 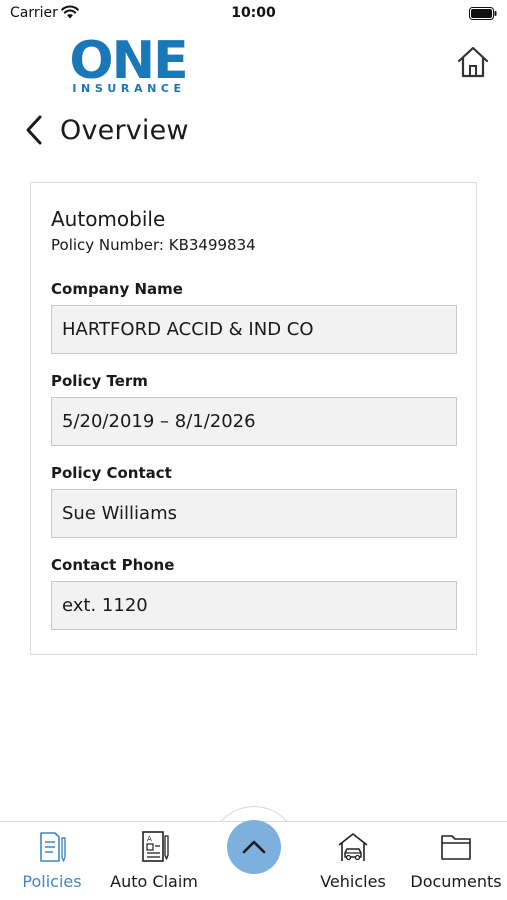 I want to click on chevron-left-icon, so click(x=34, y=130).